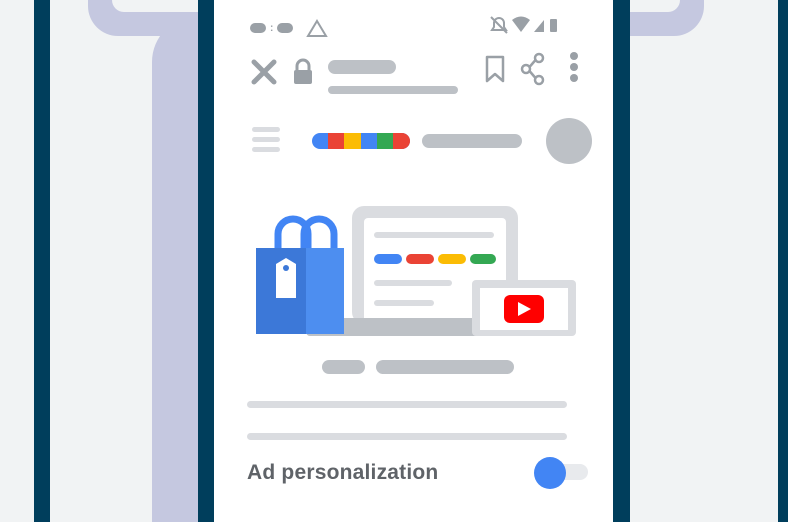  Describe the element at coordinates (361, 141) in the screenshot. I see `google-logo-bar` at that location.